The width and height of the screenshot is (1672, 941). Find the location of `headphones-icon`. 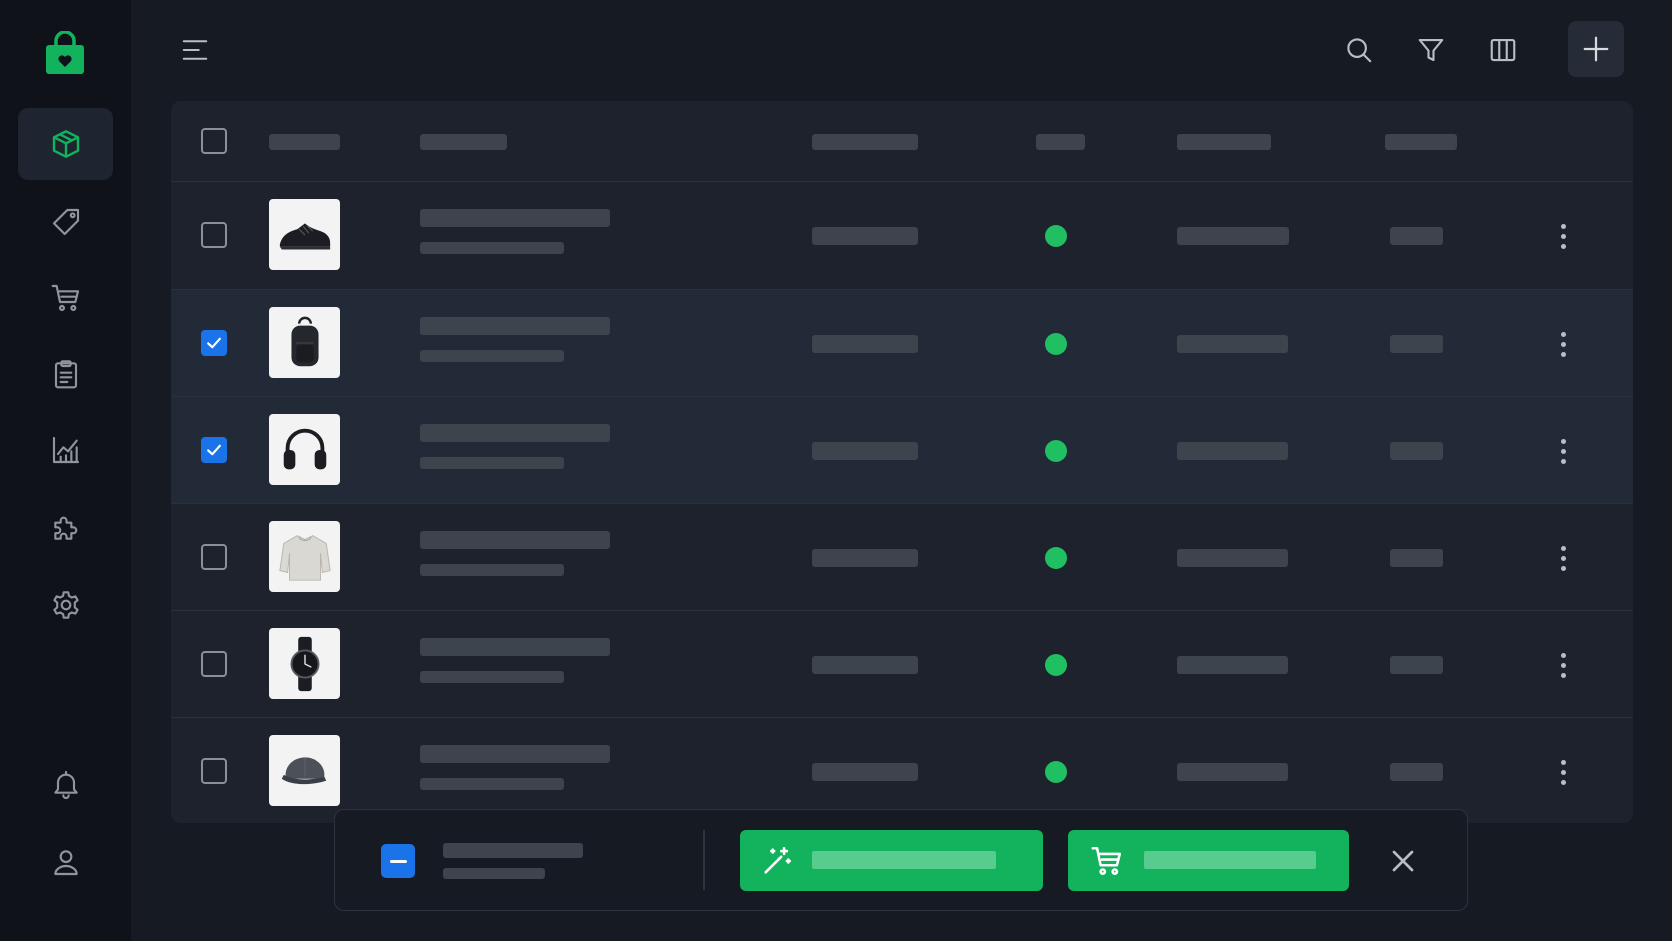

headphones-icon is located at coordinates (304, 448).